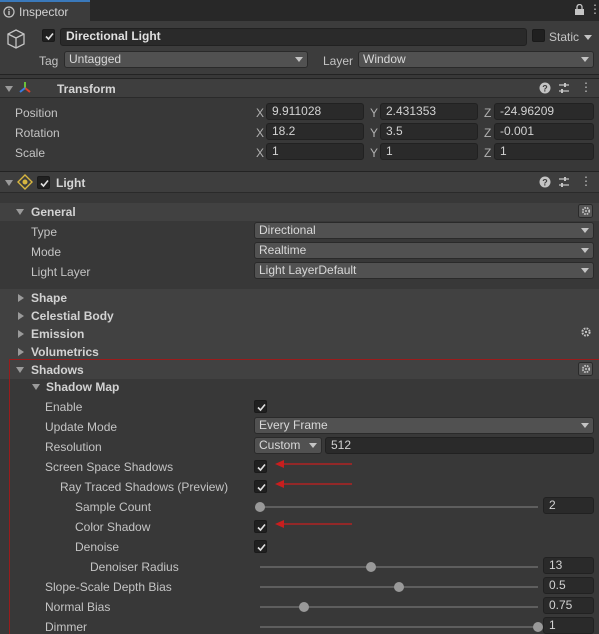 This screenshot has width=599, height=634. I want to click on shadow-map-foldout-icon, so click(36, 387).